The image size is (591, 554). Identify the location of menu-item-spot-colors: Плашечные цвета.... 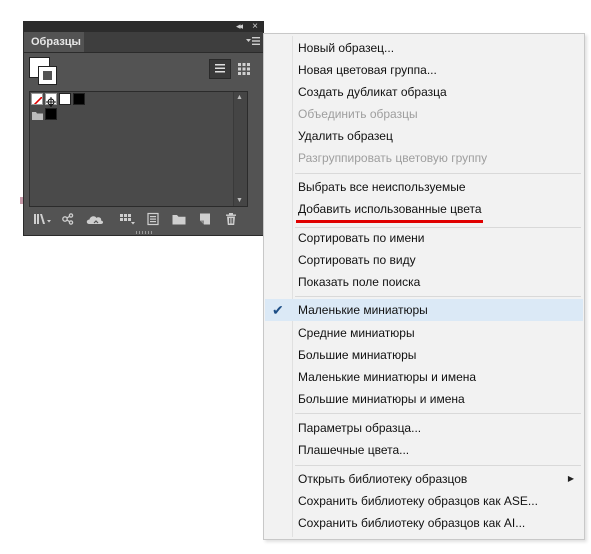
(424, 450).